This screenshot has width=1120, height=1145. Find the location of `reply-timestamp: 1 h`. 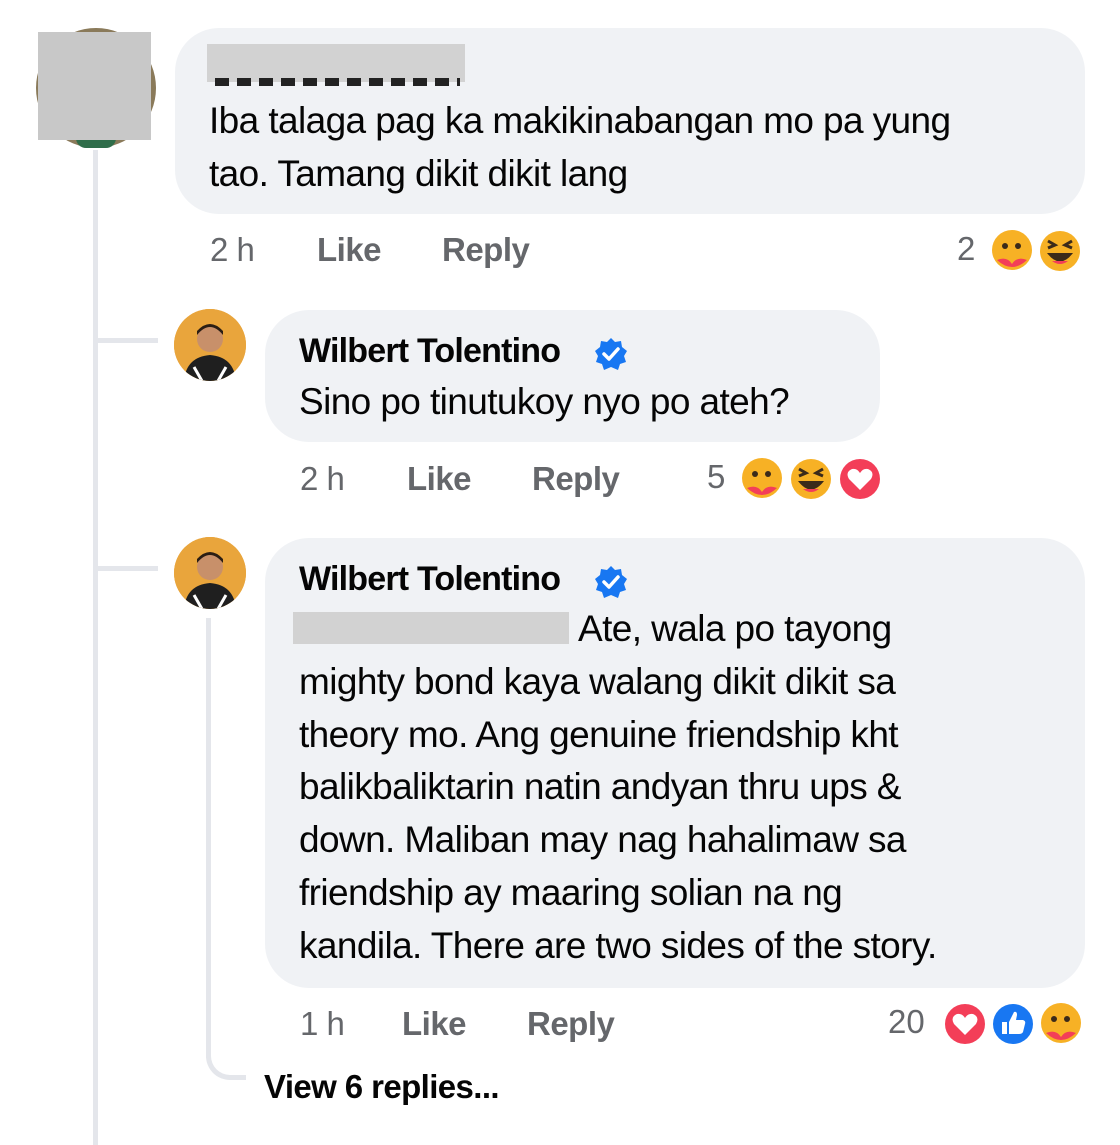

reply-timestamp: 1 h is located at coordinates (322, 1024).